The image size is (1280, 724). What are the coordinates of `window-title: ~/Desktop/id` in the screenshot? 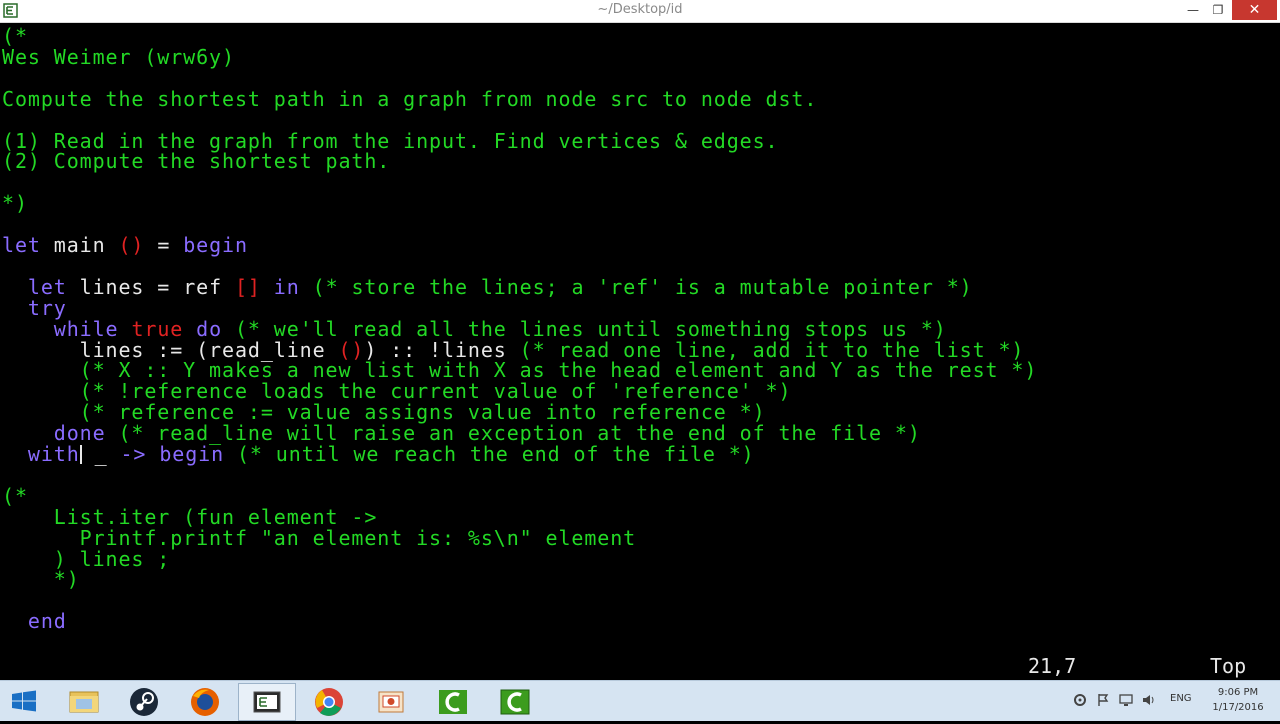 It's located at (640, 9).